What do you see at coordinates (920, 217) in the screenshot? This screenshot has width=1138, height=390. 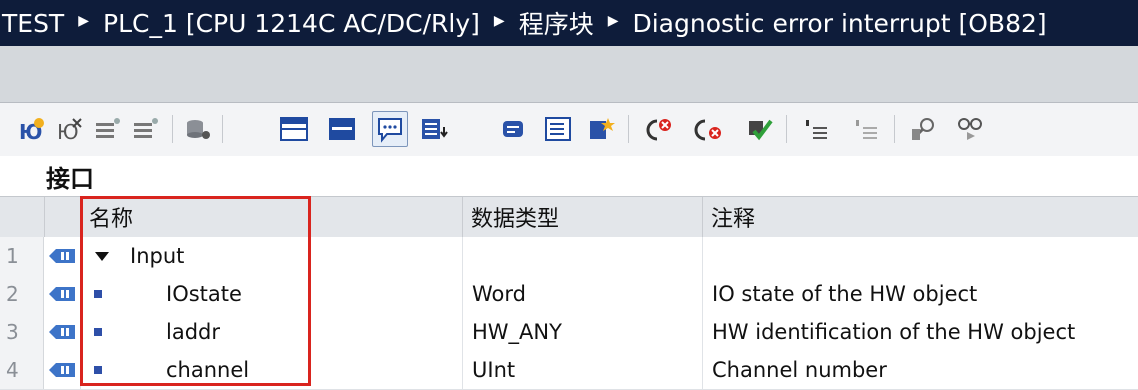 I see `header-comment: 注释` at bounding box center [920, 217].